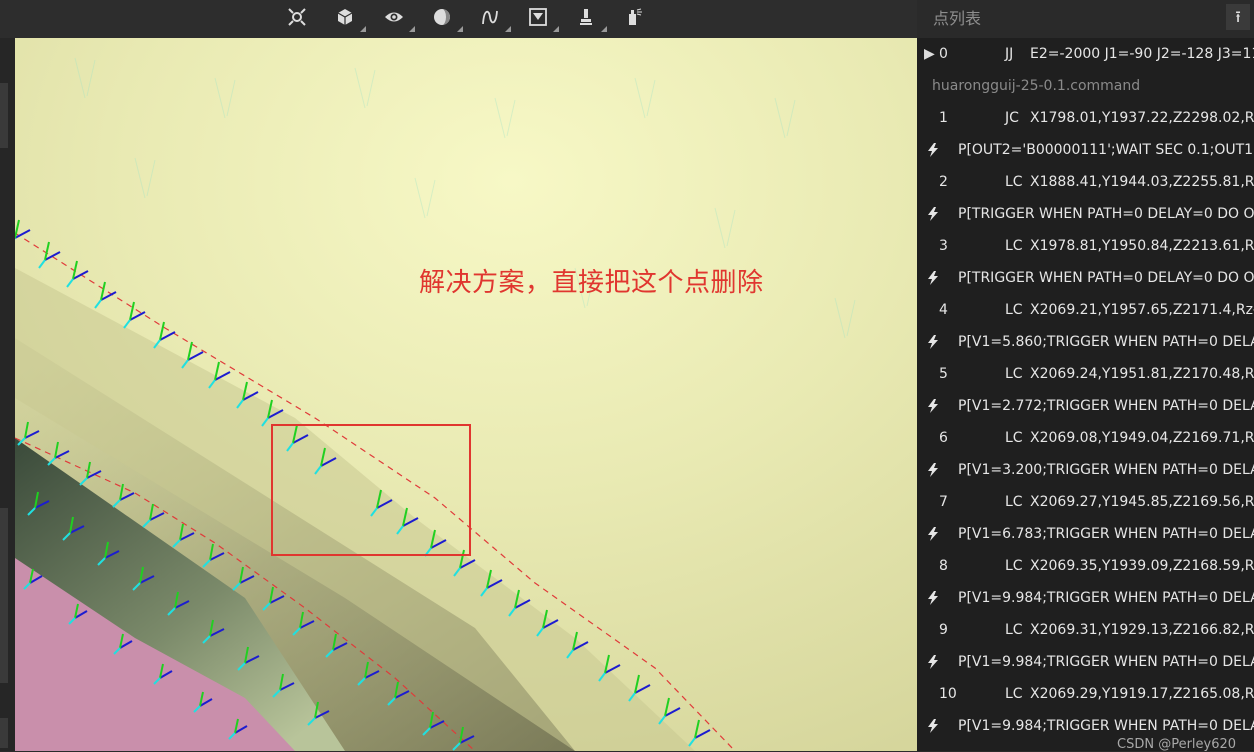 This screenshot has width=1254, height=752. I want to click on point-coords: X2069.21,Y1957.65,Z2171.4,Rz-86.9, so click(1142, 310).